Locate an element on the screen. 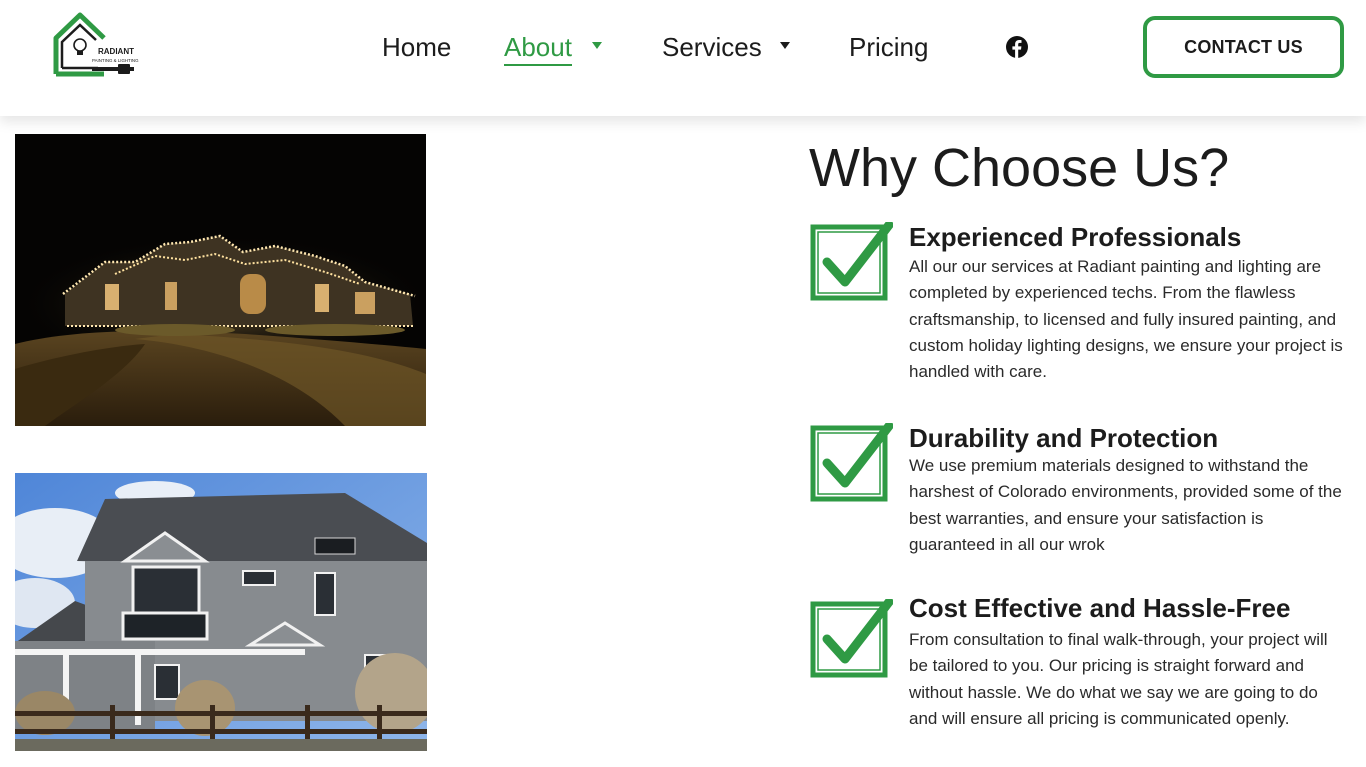 The width and height of the screenshot is (1366, 767). nav-home: Home is located at coordinates (416, 47).